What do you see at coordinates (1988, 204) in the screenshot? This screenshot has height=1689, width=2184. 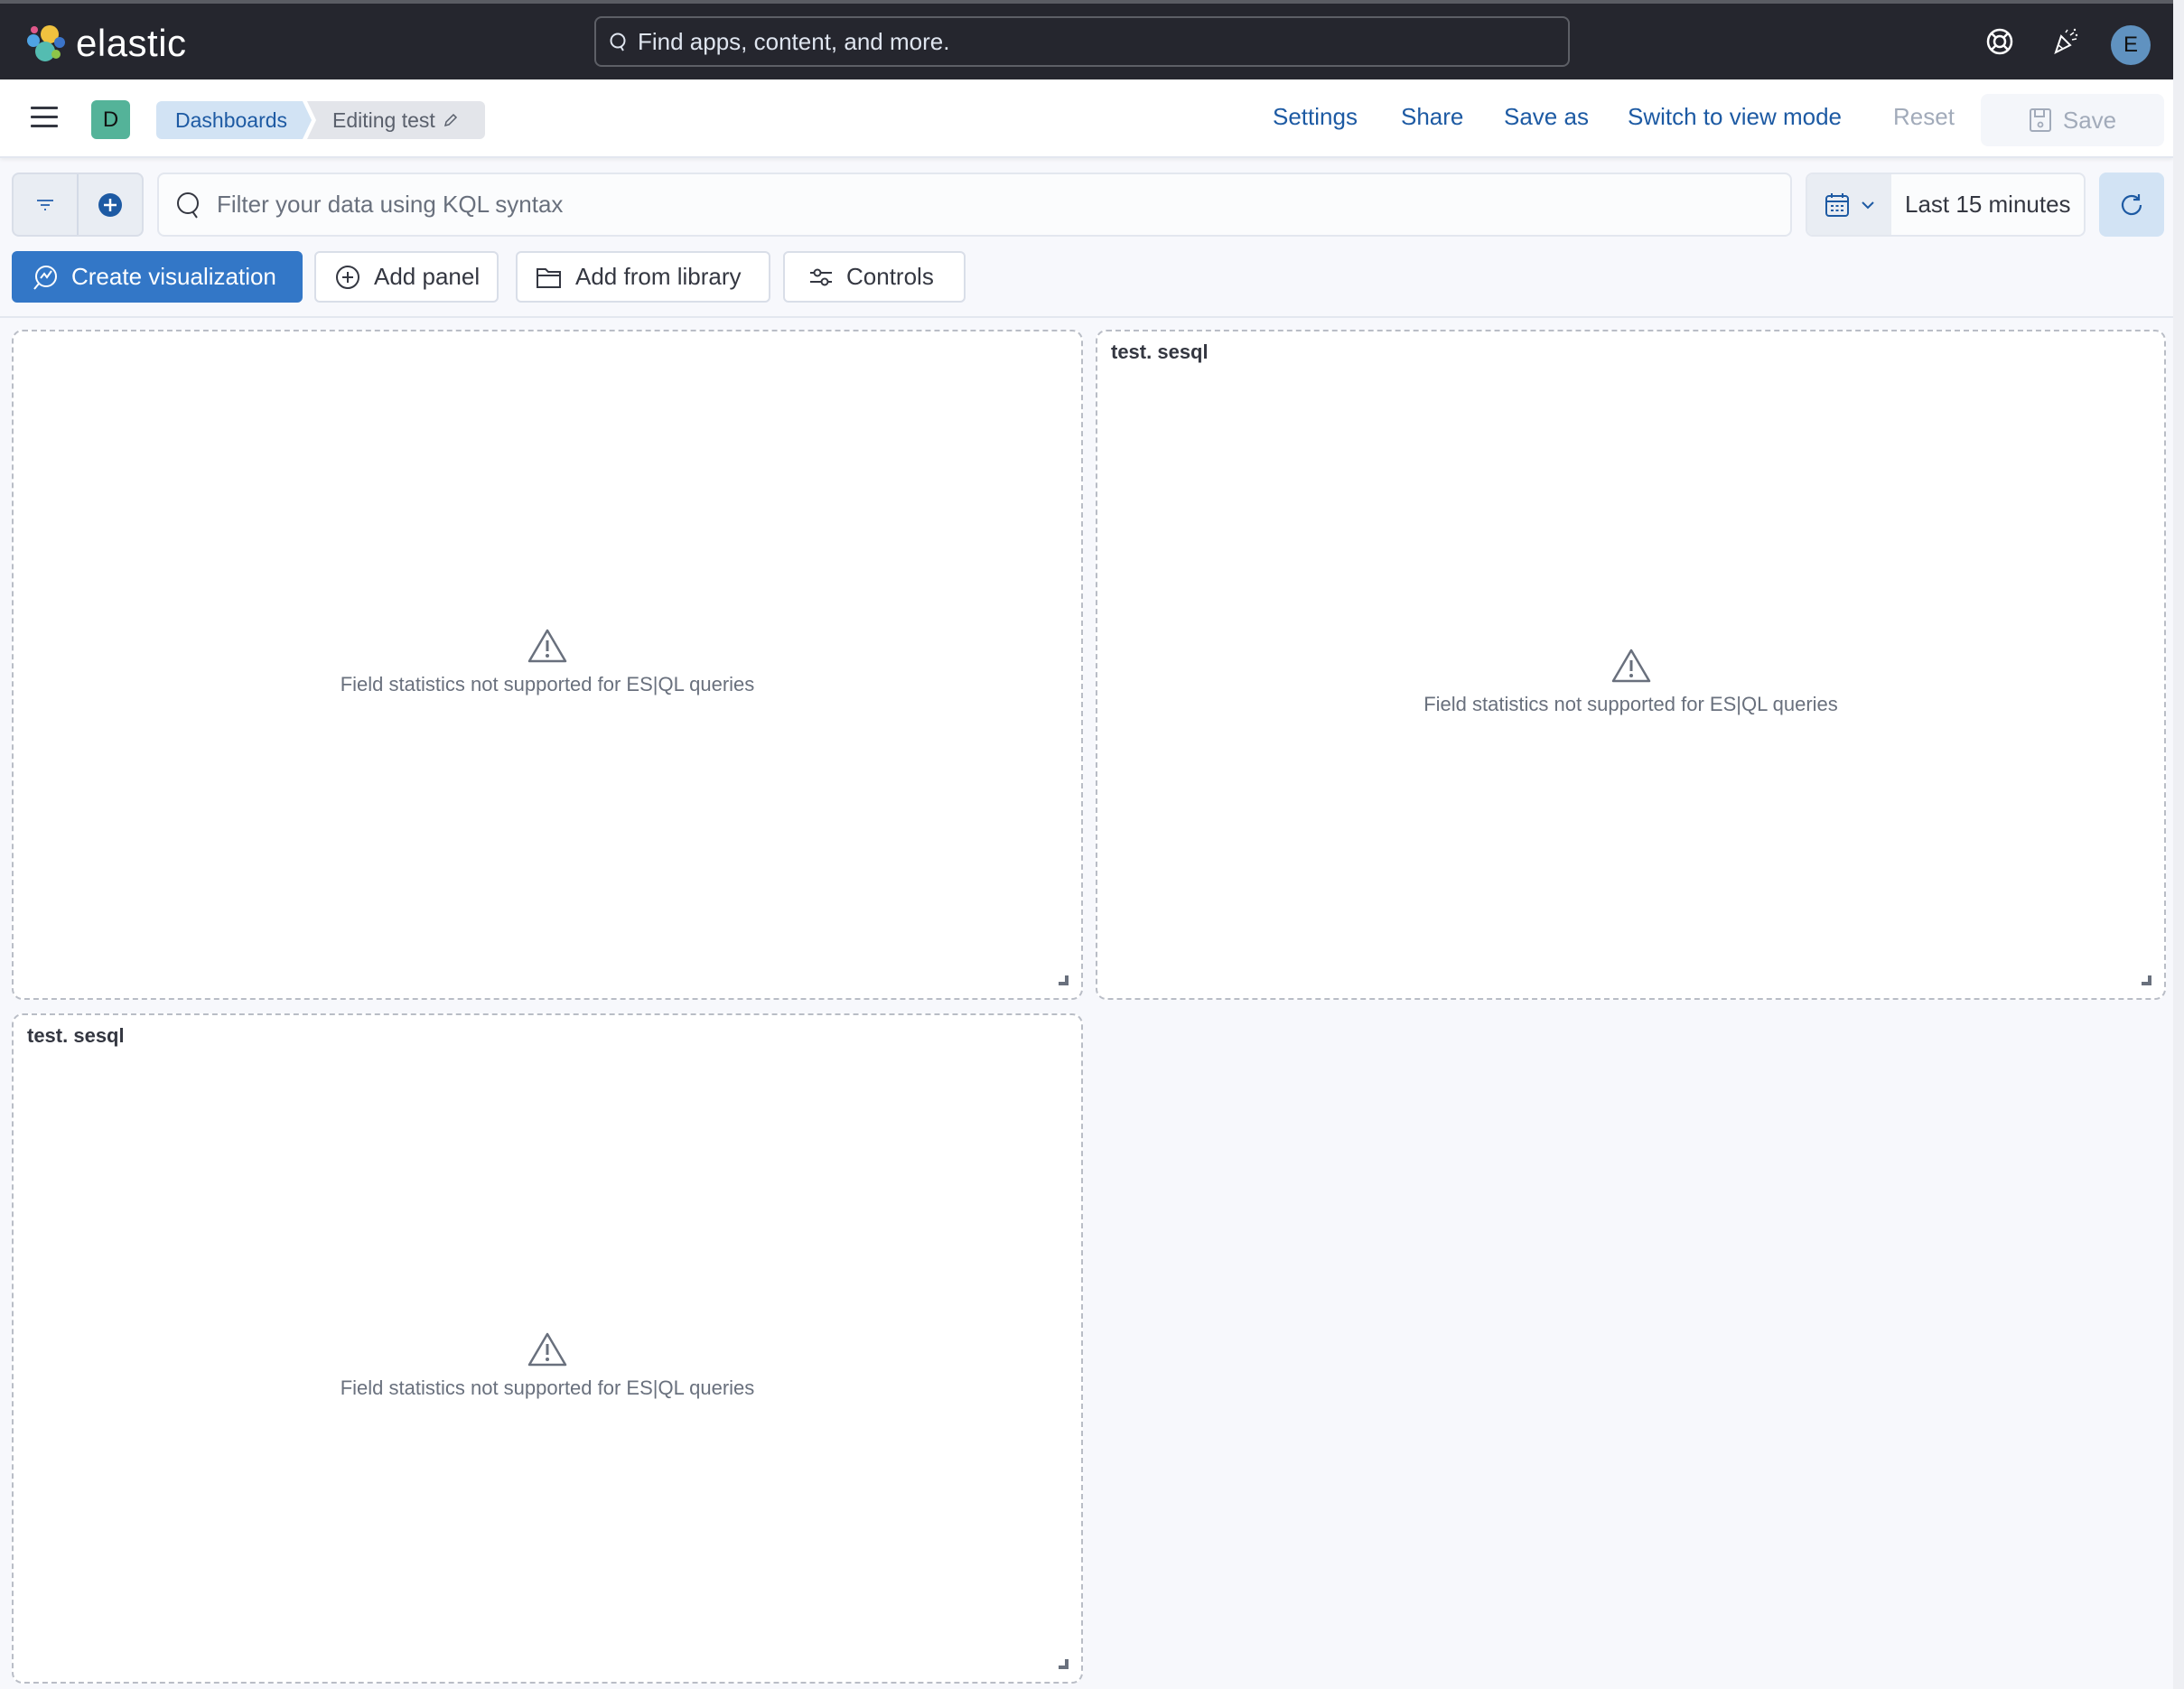 I see `time-range-display: Last 15 minutes` at bounding box center [1988, 204].